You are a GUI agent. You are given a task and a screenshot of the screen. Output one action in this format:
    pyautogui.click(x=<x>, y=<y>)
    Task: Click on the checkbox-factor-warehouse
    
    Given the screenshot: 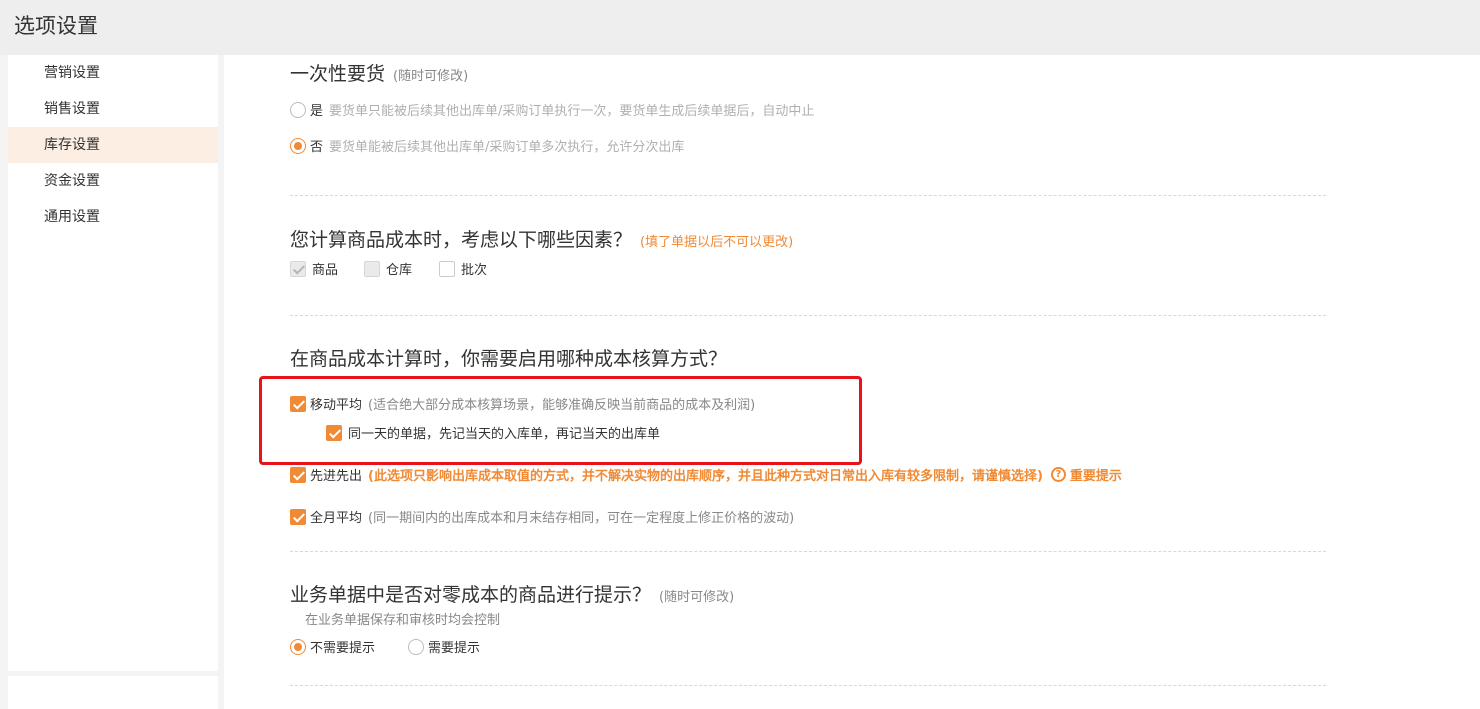 What is the action you would take?
    pyautogui.click(x=372, y=268)
    